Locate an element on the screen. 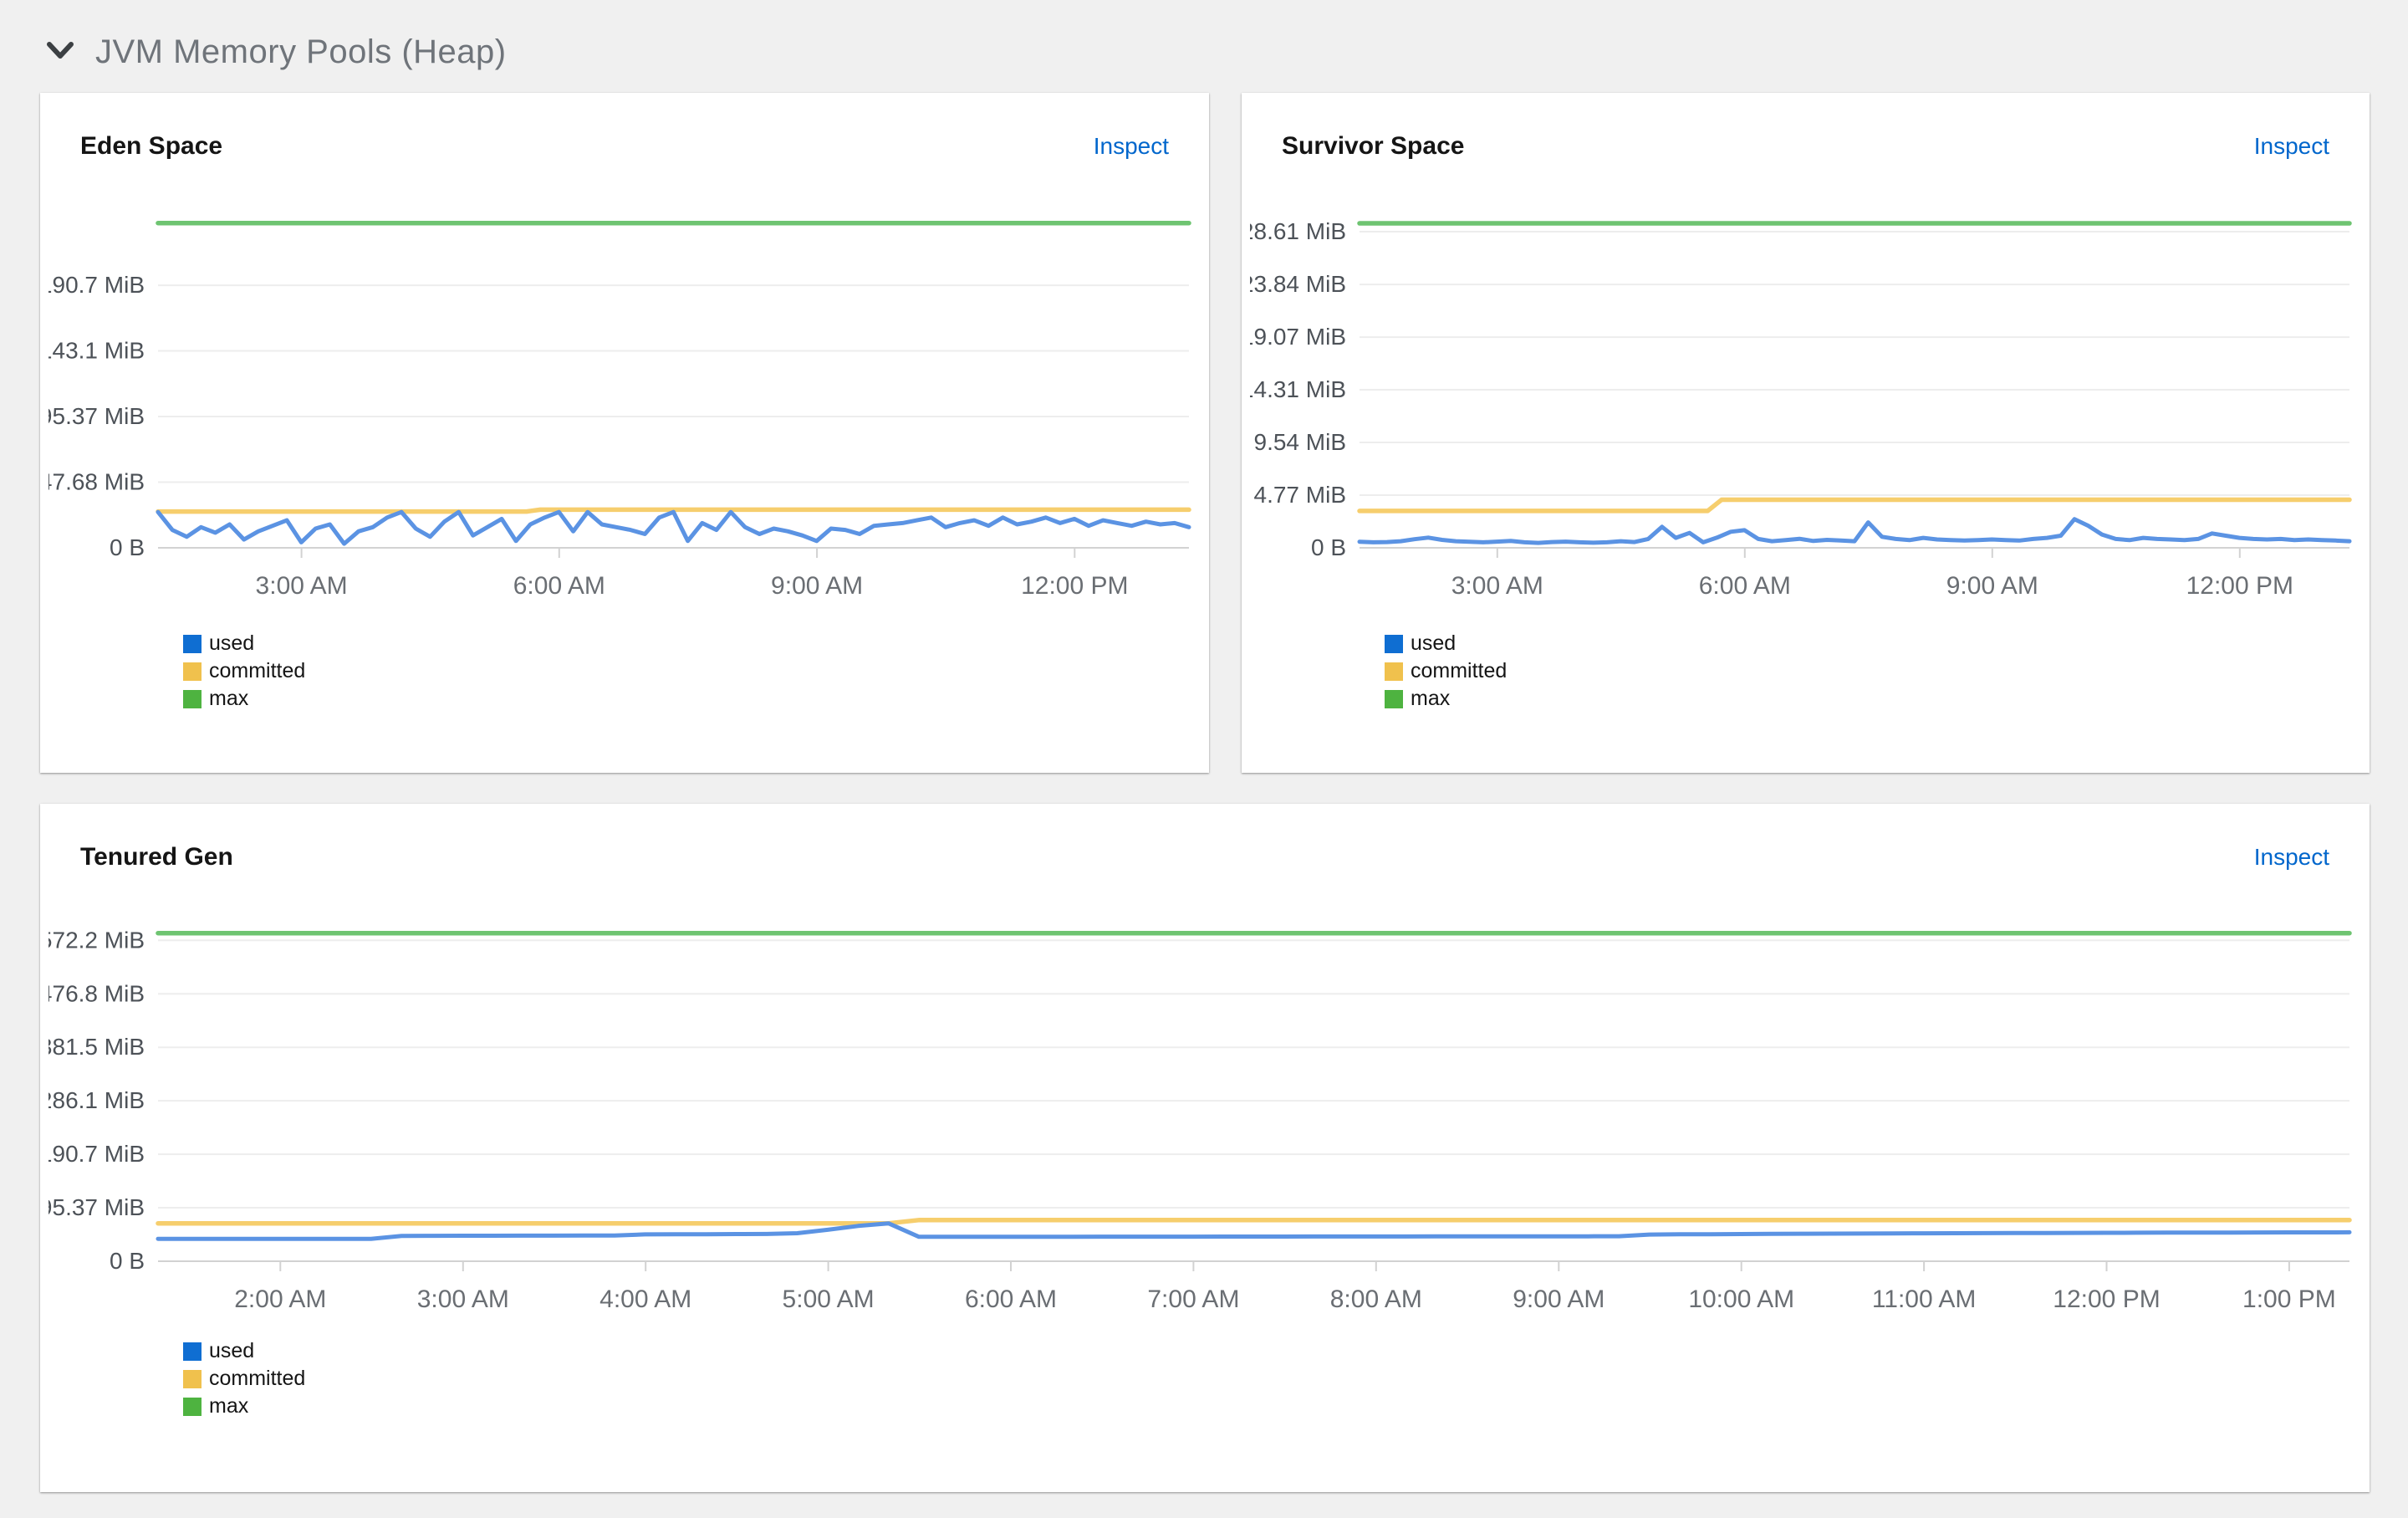  svg-text: 143.1 MiB is located at coordinates (97, 351).